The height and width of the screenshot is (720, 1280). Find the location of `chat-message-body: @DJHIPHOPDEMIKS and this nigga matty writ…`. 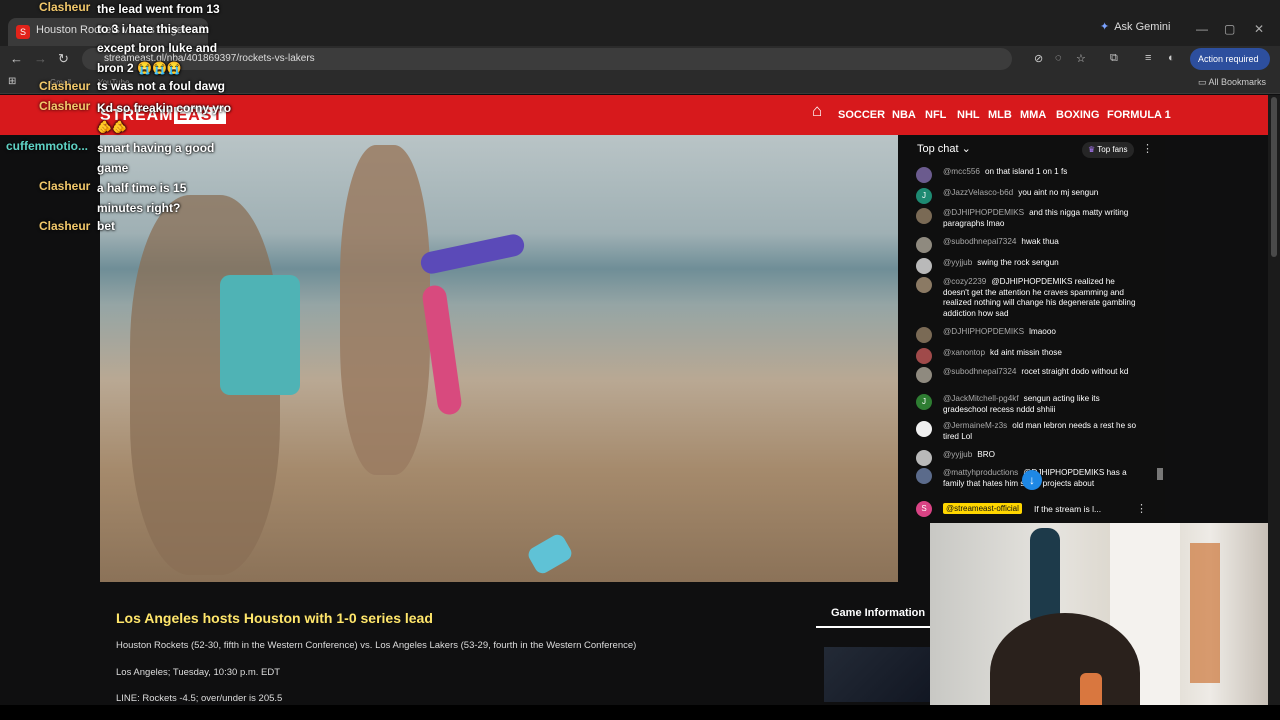

chat-message-body: @DJHIPHOPDEMIKS and this nigga matty writ… is located at coordinates (1041, 218).